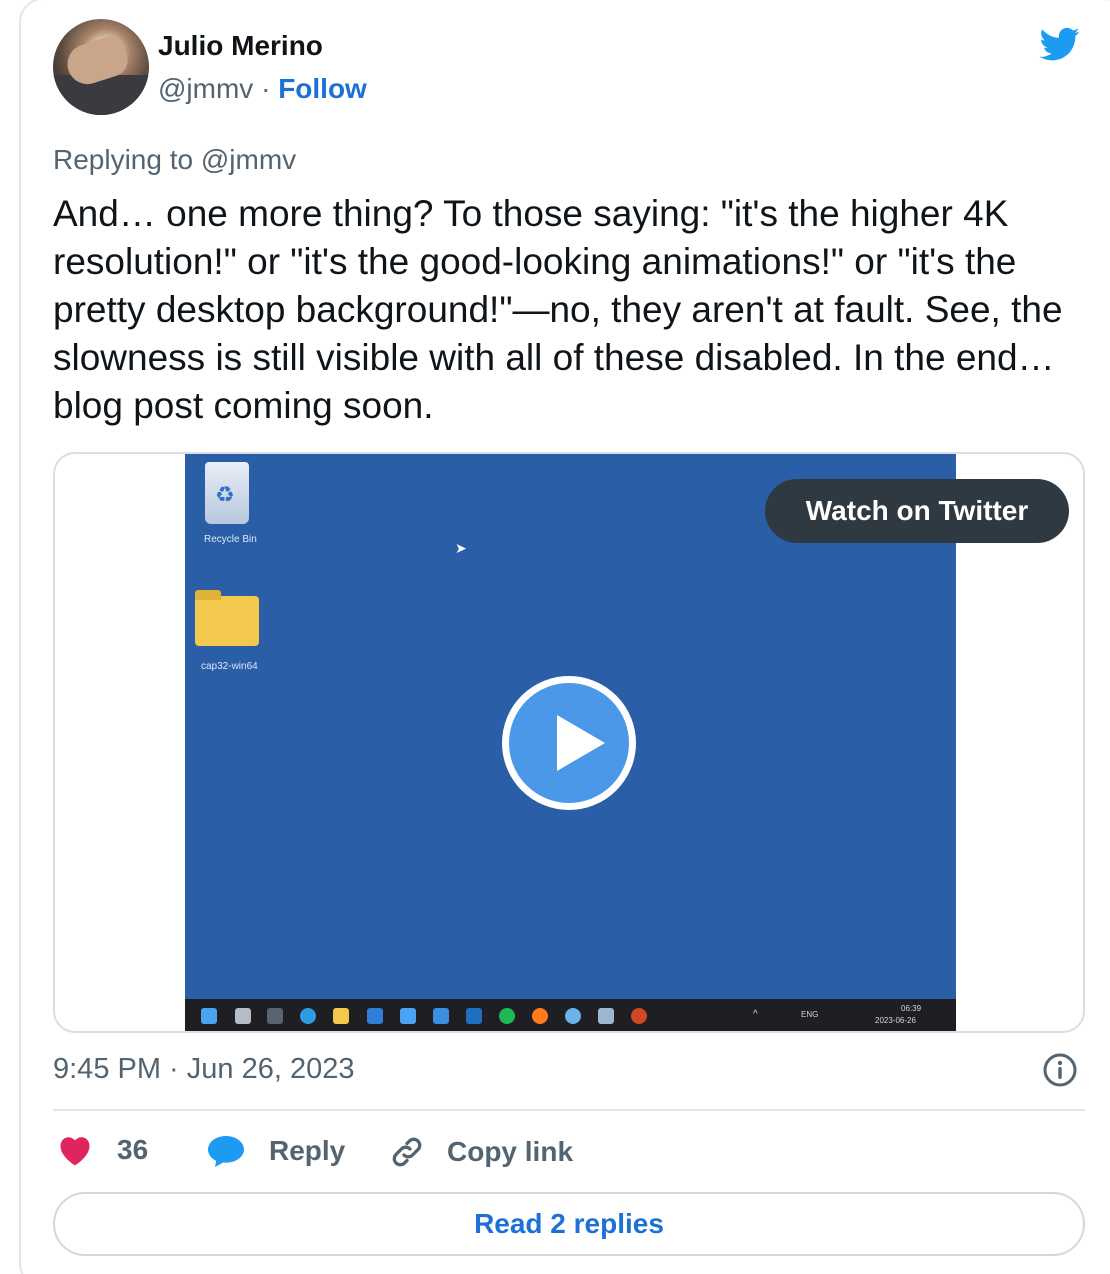  I want to click on recycle-bin-icon: ♻, so click(227, 493).